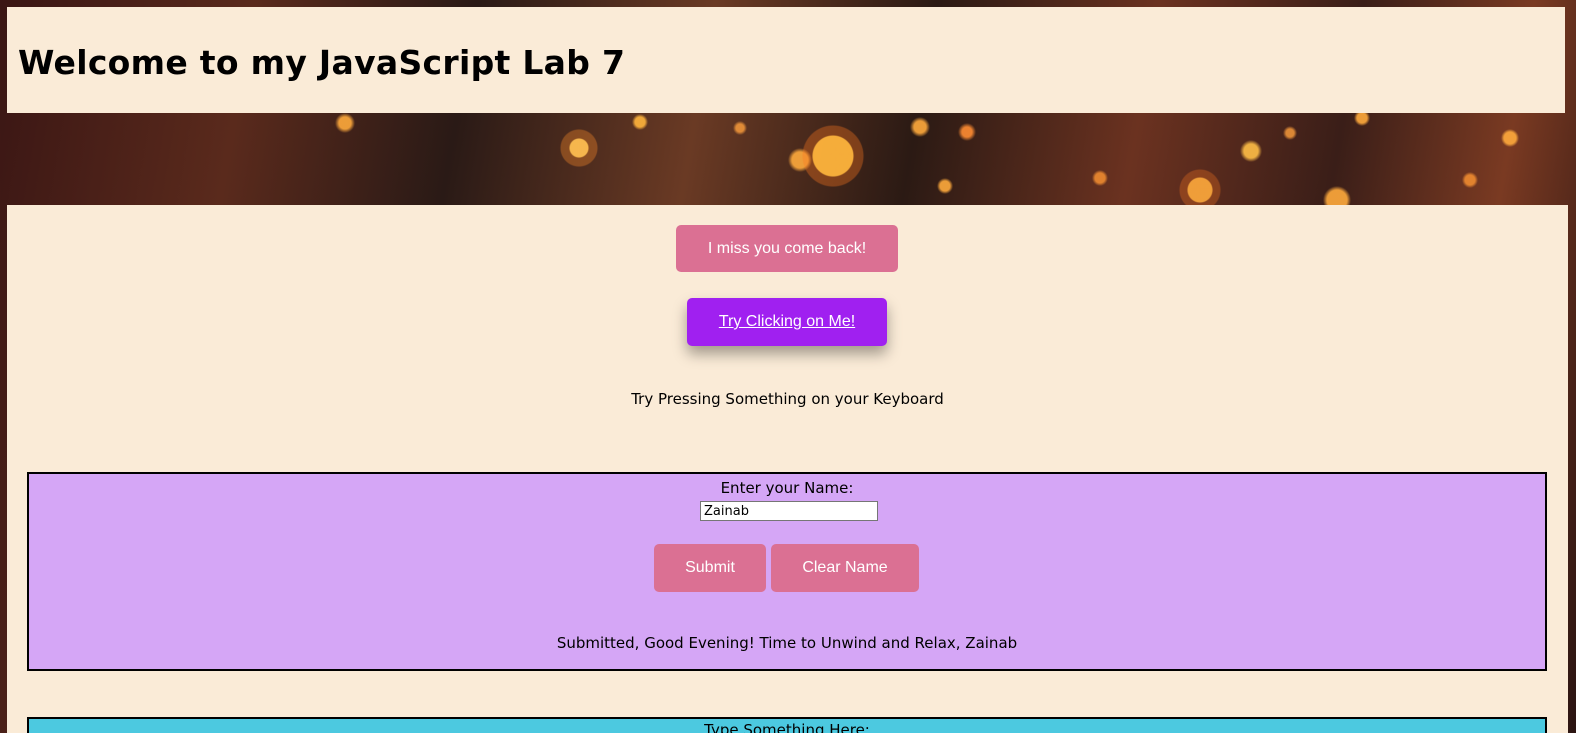 The height and width of the screenshot is (733, 1576). Describe the element at coordinates (787, 322) in the screenshot. I see `try-clicking-button: Try Clicking on Me!` at that location.